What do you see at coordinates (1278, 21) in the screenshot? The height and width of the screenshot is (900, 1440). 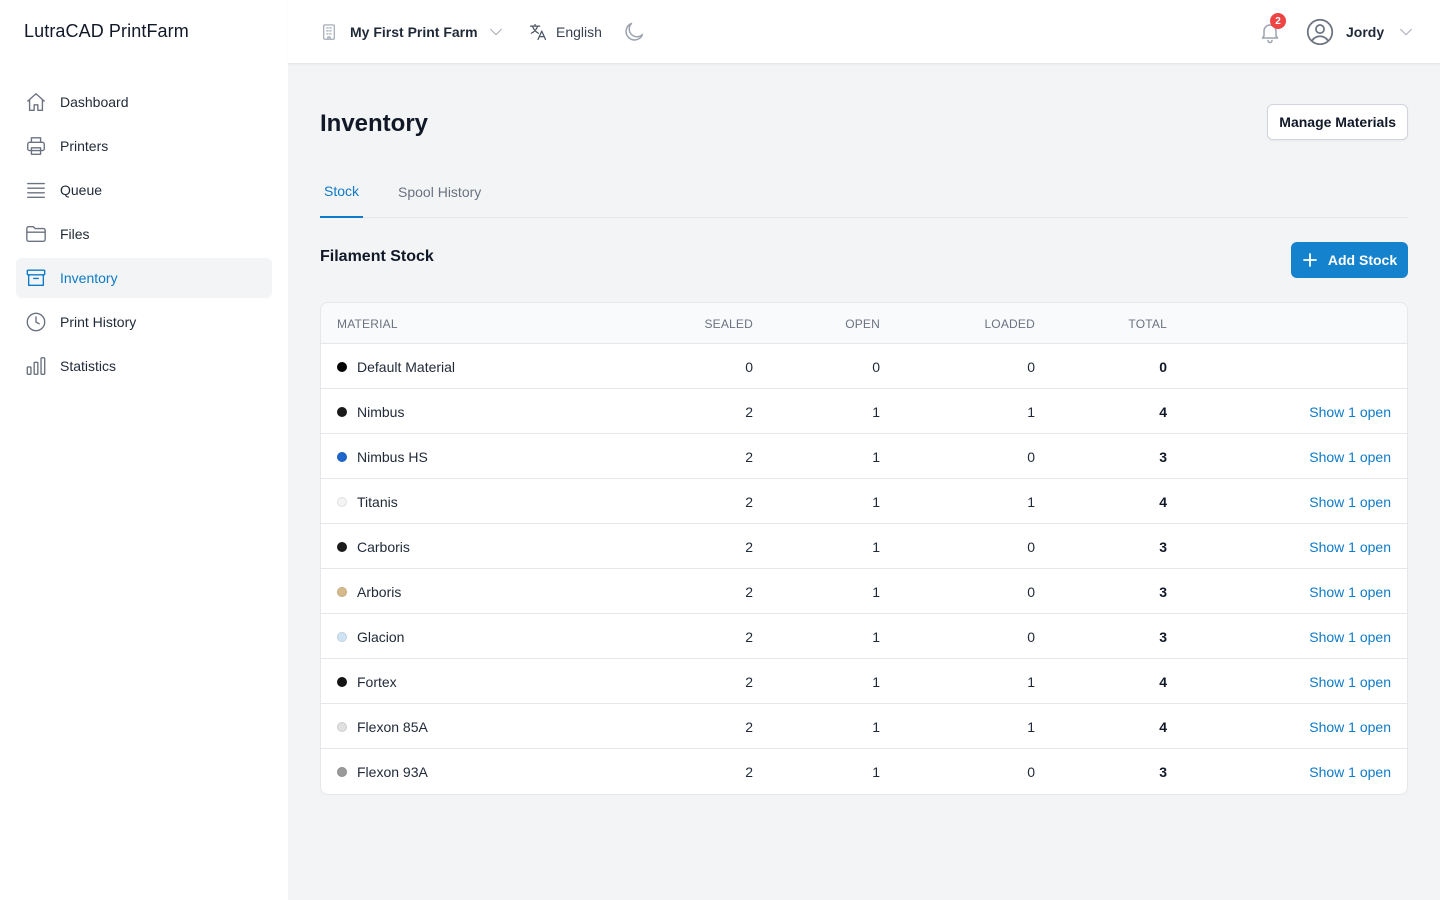 I see `notification-count-badge: 2` at bounding box center [1278, 21].